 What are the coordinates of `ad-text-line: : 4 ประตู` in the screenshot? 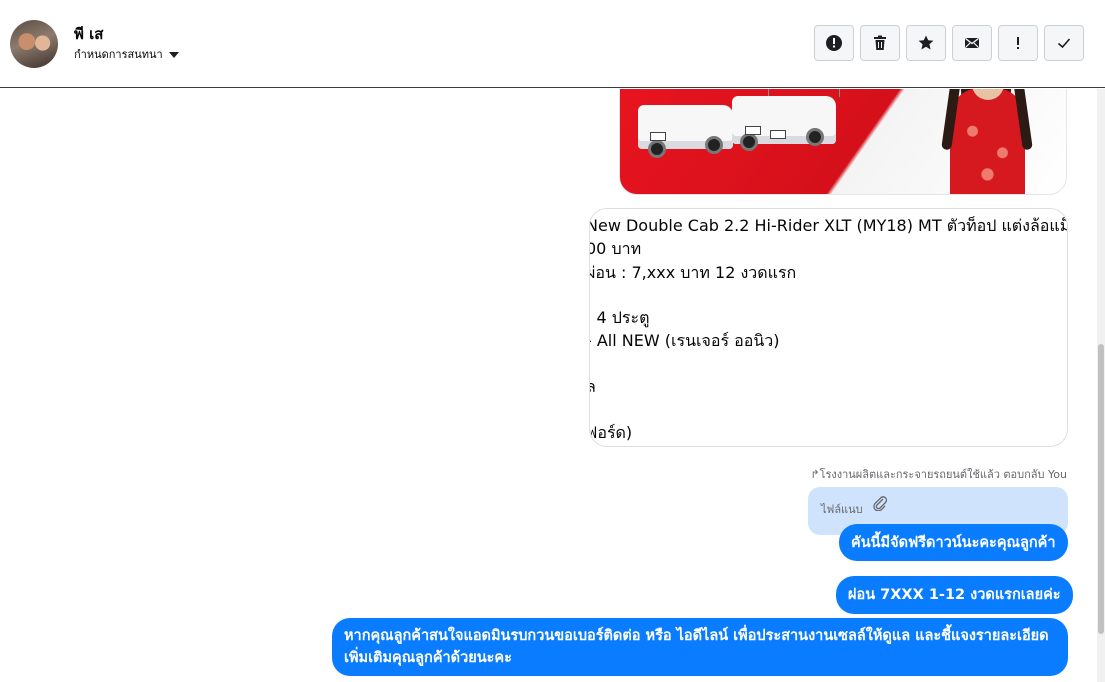 It's located at (619, 317).